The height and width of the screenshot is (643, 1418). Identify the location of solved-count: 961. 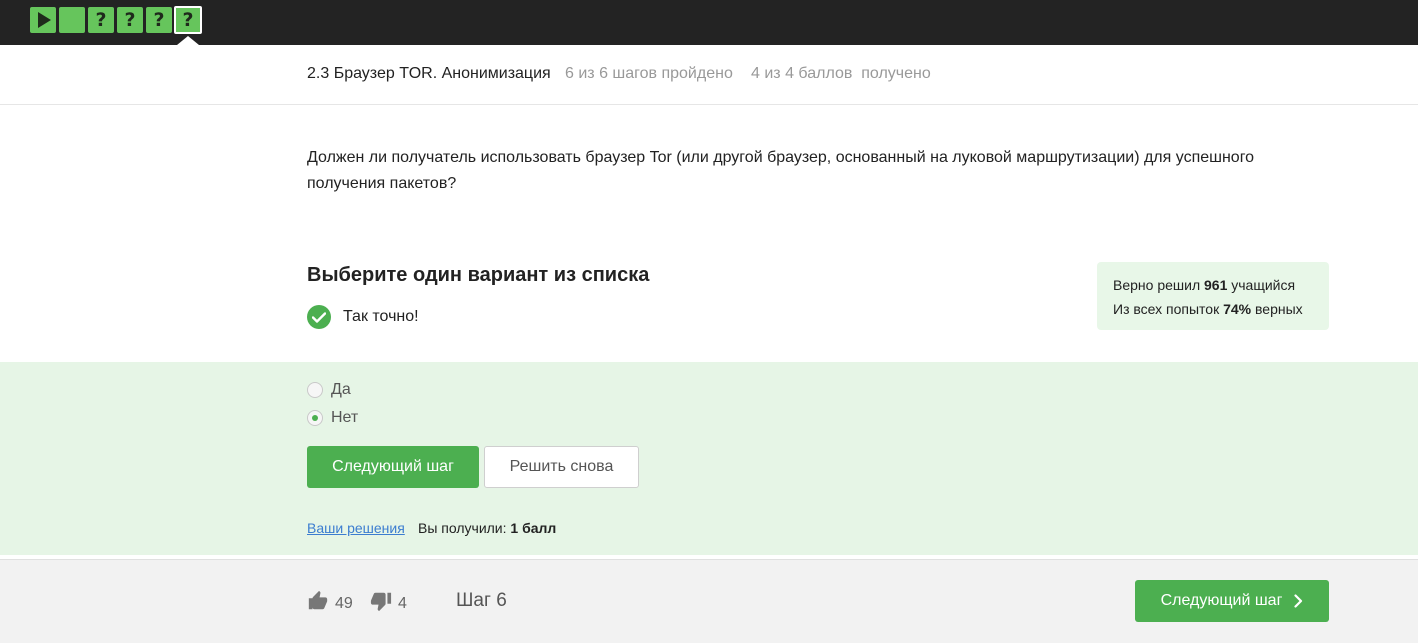
(1216, 285).